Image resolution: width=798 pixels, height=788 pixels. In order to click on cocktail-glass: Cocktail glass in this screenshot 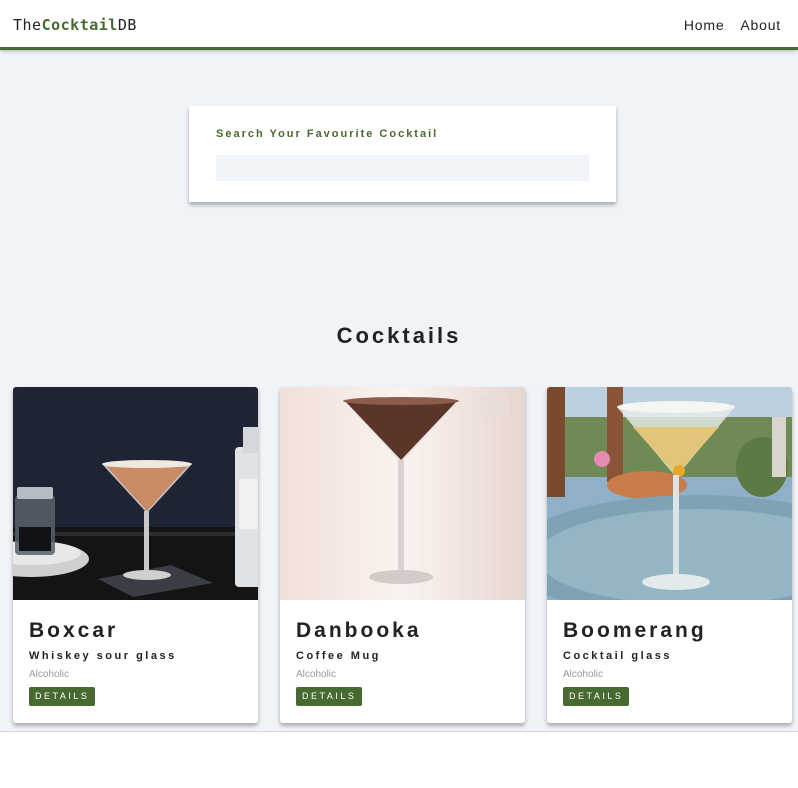, I will do `click(617, 656)`.